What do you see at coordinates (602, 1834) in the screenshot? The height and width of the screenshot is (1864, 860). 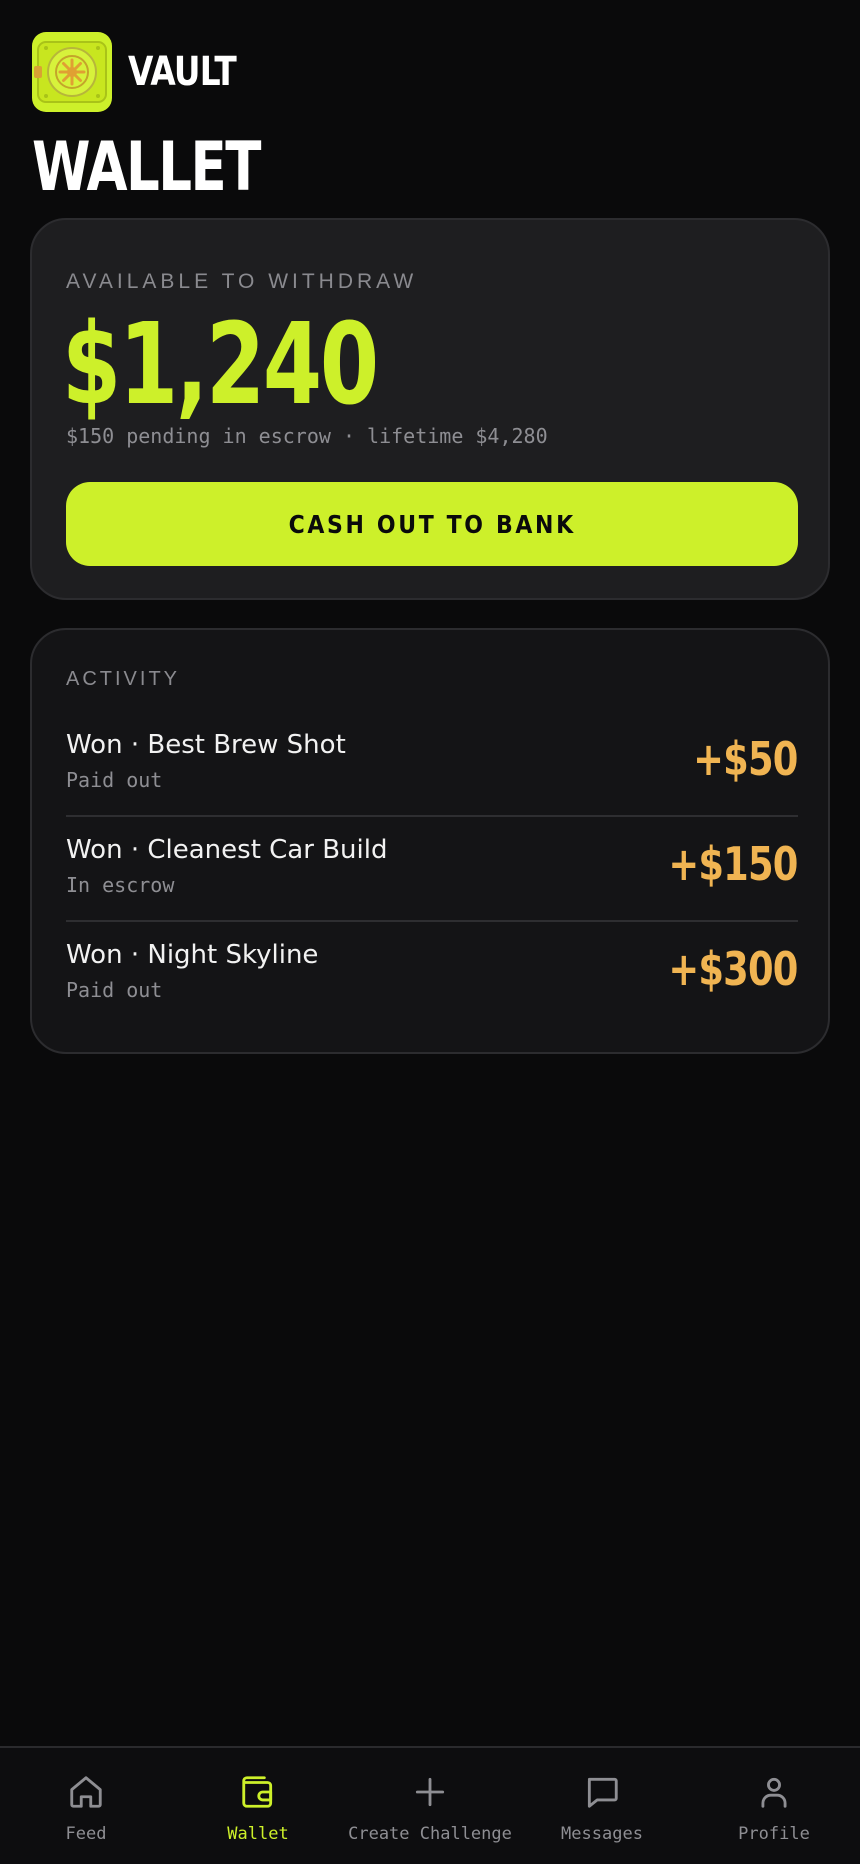 I see `nav-label-messages: Messages` at bounding box center [602, 1834].